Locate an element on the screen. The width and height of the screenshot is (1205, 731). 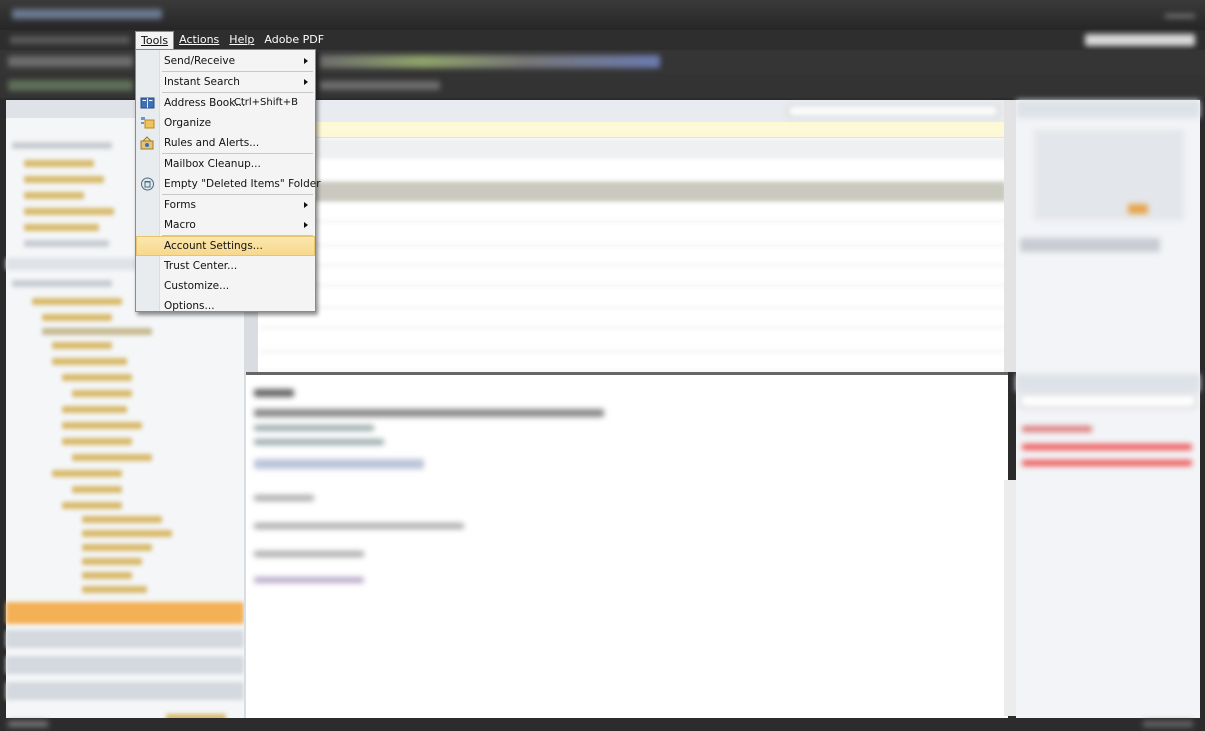
column-headers is located at coordinates (632, 148).